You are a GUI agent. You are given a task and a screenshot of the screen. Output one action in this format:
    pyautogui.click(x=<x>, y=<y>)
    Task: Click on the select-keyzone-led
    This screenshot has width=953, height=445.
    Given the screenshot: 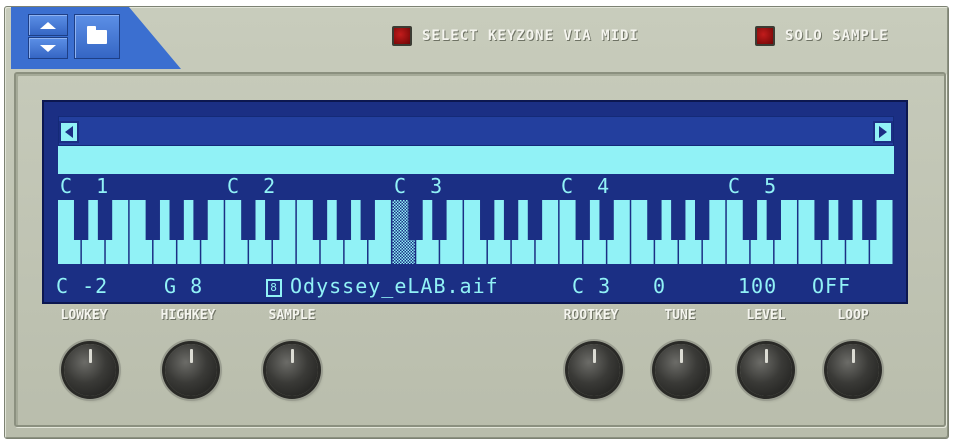 What is the action you would take?
    pyautogui.click(x=402, y=36)
    